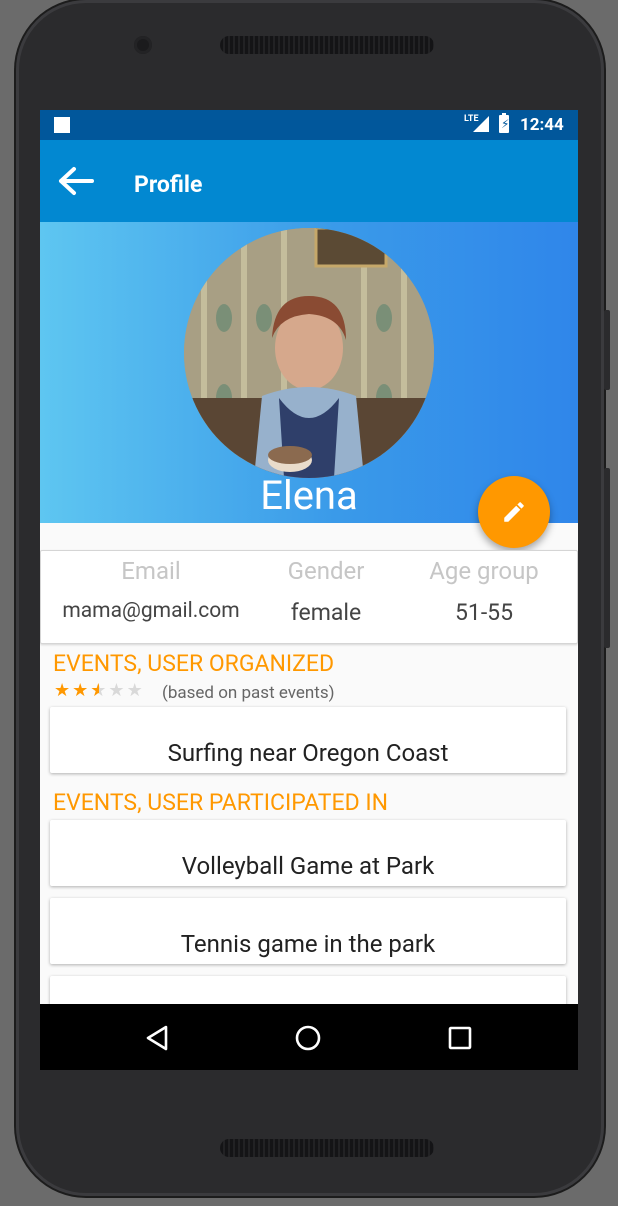 The height and width of the screenshot is (1206, 618). I want to click on participated-event-card: Tennis game in the park, so click(308, 931).